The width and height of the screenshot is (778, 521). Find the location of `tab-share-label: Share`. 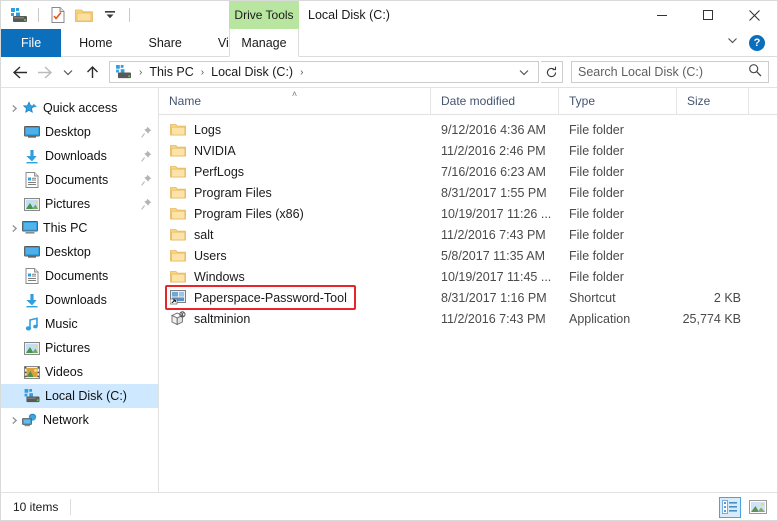

tab-share-label: Share is located at coordinates (165, 43).